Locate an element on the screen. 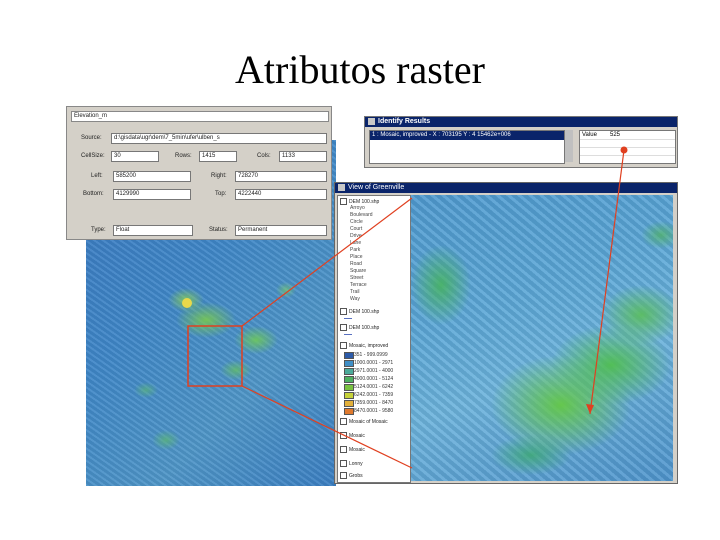 The height and width of the screenshot is (540, 720). toc-layer: Mosaic of Mosaic is located at coordinates (364, 421).